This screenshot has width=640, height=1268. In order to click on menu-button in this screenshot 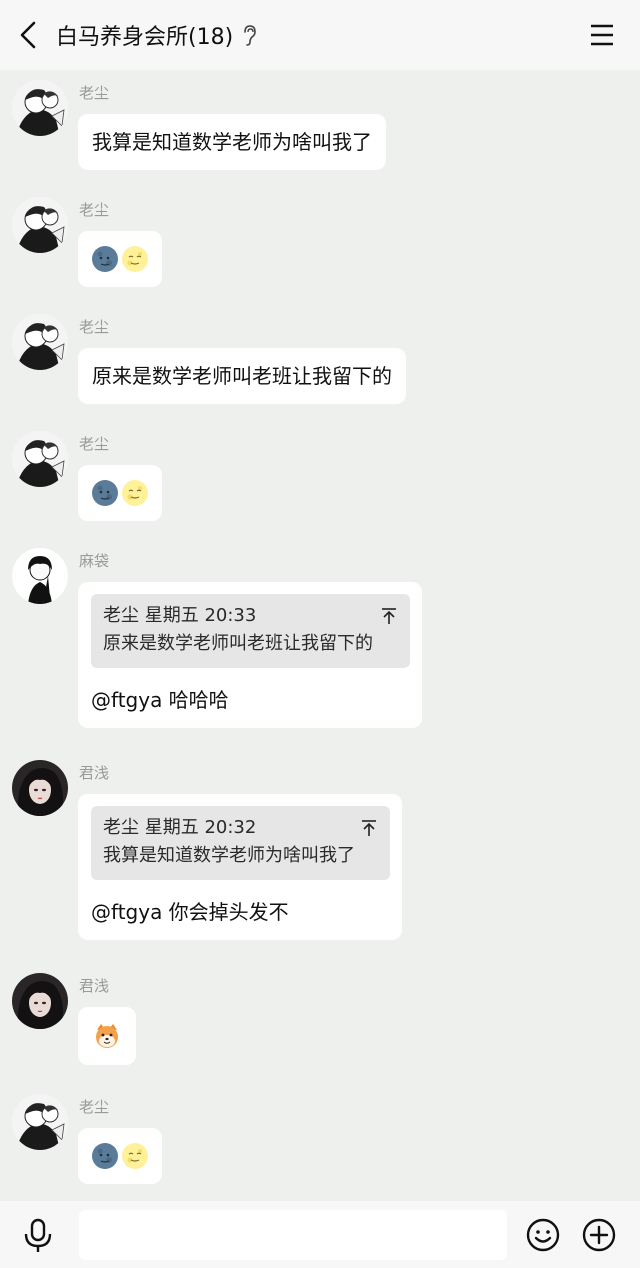, I will do `click(602, 35)`.